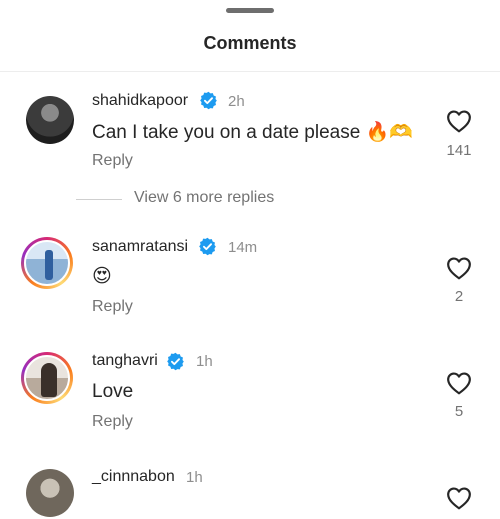  Describe the element at coordinates (140, 247) in the screenshot. I see `comment-username: sanamratansi` at that location.